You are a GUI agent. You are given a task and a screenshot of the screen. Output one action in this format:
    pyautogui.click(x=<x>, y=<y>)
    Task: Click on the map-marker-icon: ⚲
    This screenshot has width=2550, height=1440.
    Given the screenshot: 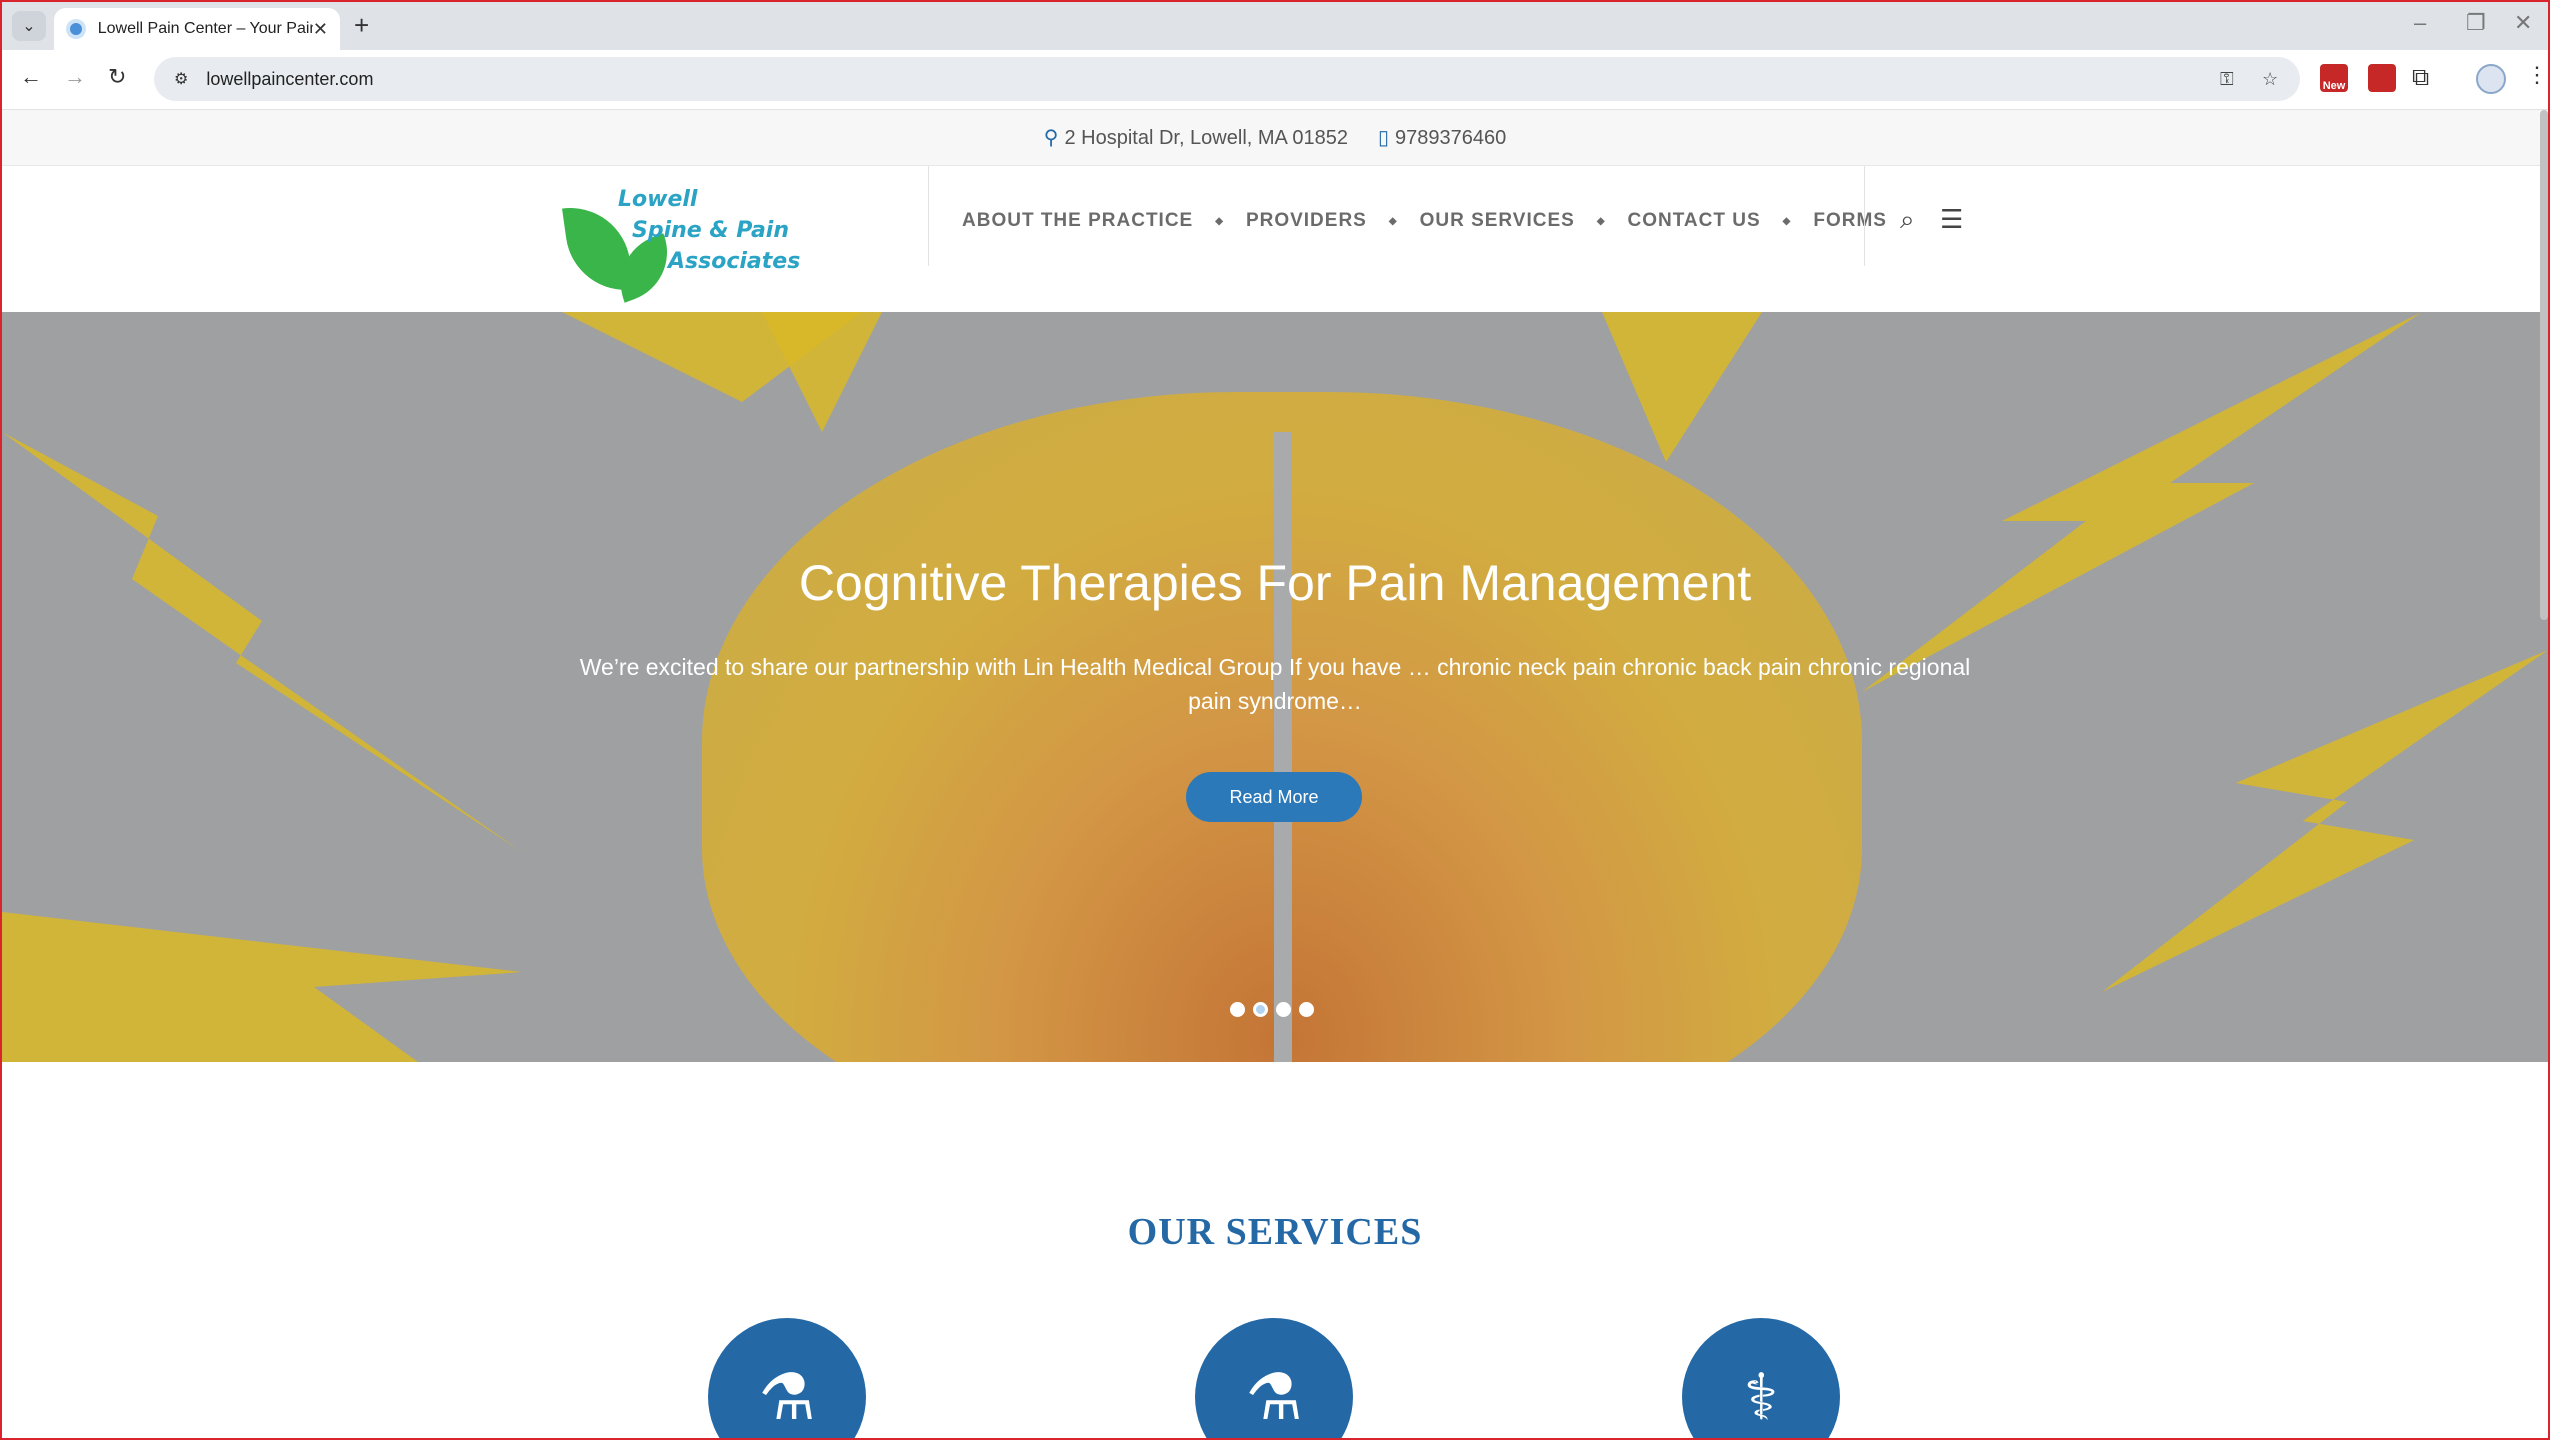 What is the action you would take?
    pyautogui.click(x=1051, y=138)
    